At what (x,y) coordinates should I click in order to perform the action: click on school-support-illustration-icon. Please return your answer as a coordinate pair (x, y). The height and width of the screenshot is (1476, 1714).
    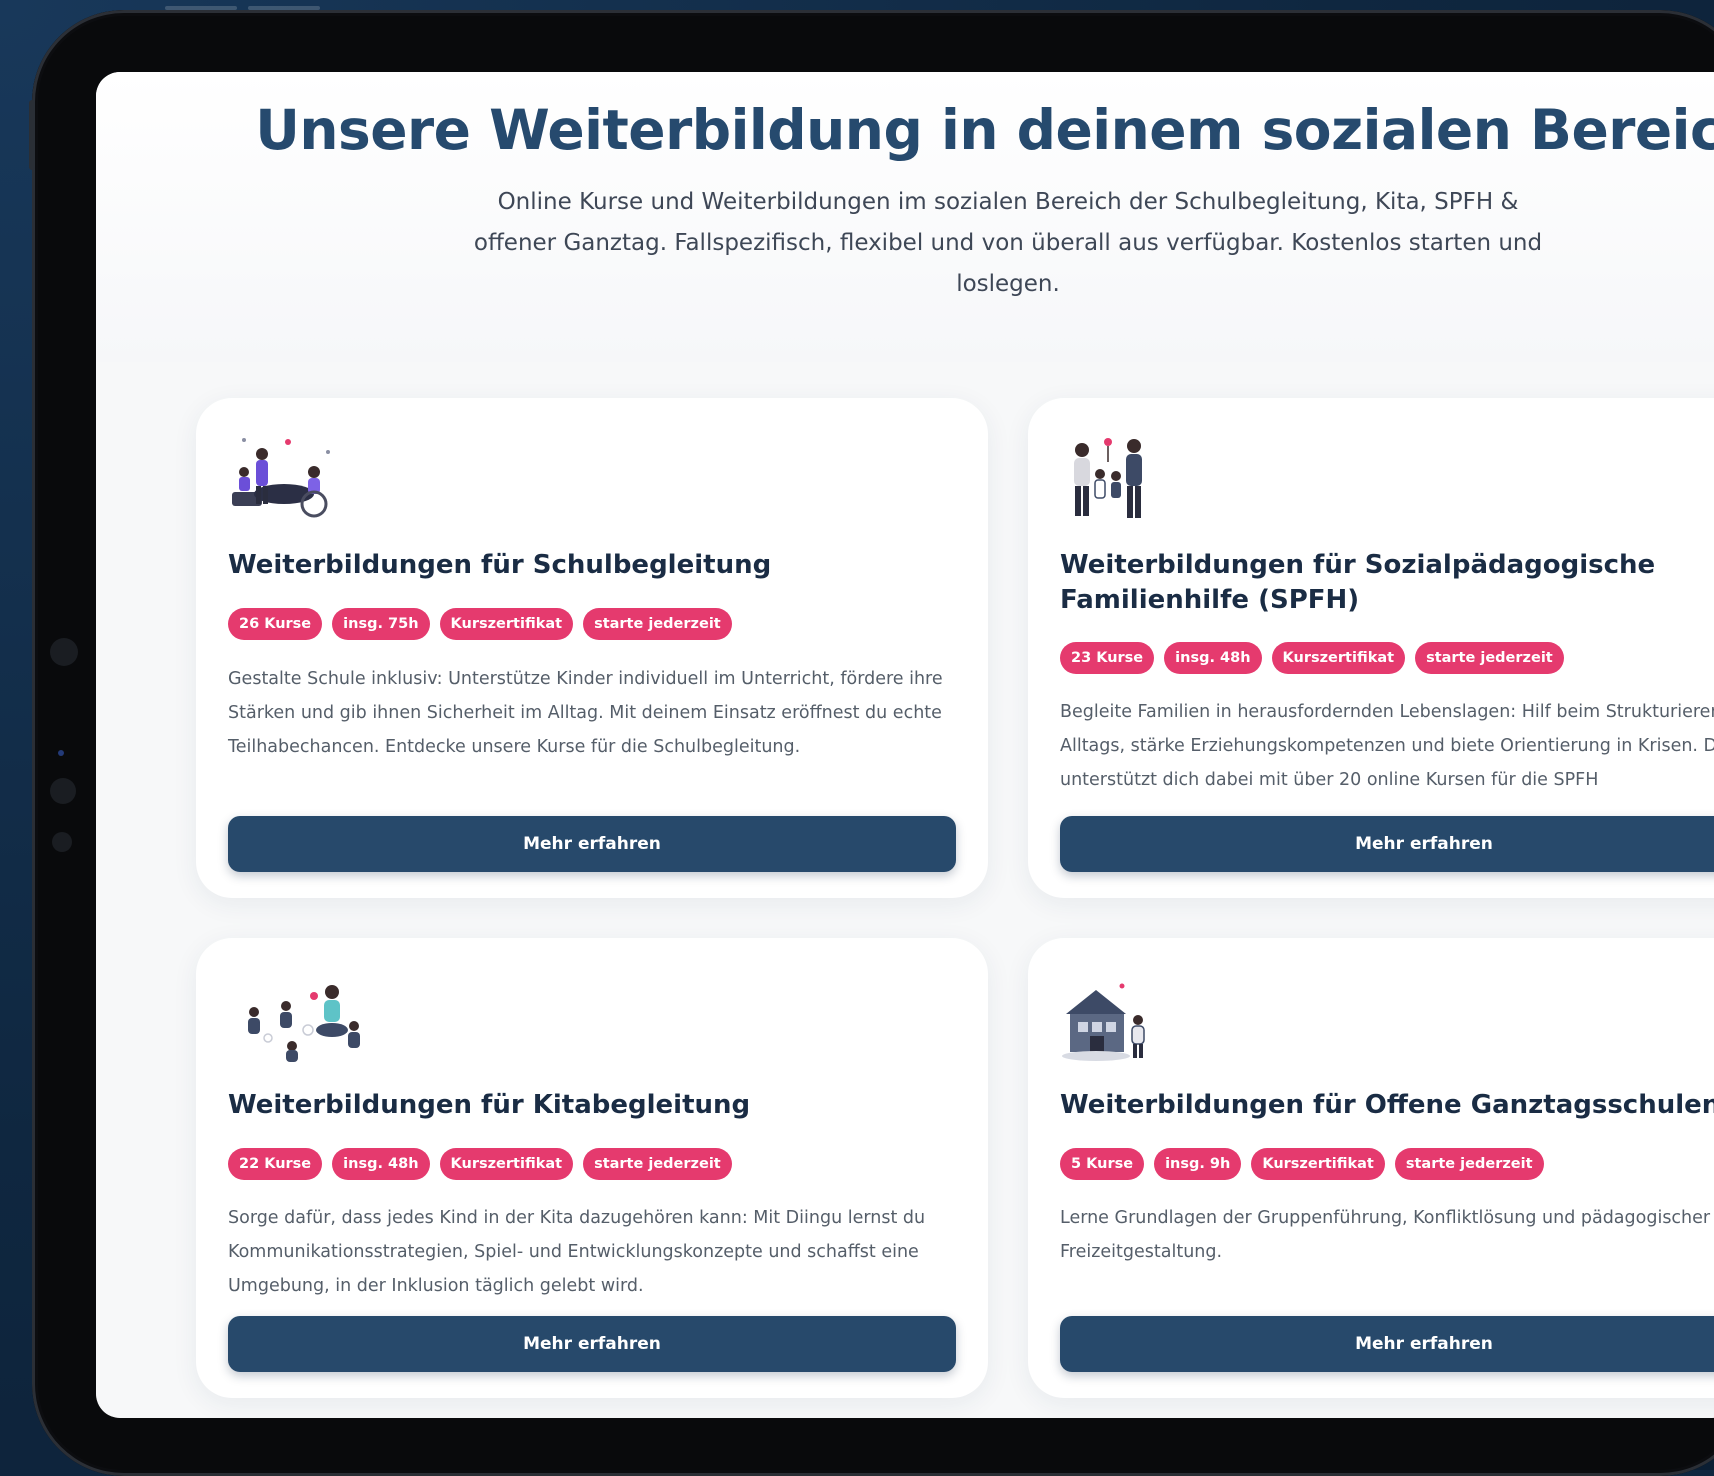
    Looking at the image, I should click on (281, 478).